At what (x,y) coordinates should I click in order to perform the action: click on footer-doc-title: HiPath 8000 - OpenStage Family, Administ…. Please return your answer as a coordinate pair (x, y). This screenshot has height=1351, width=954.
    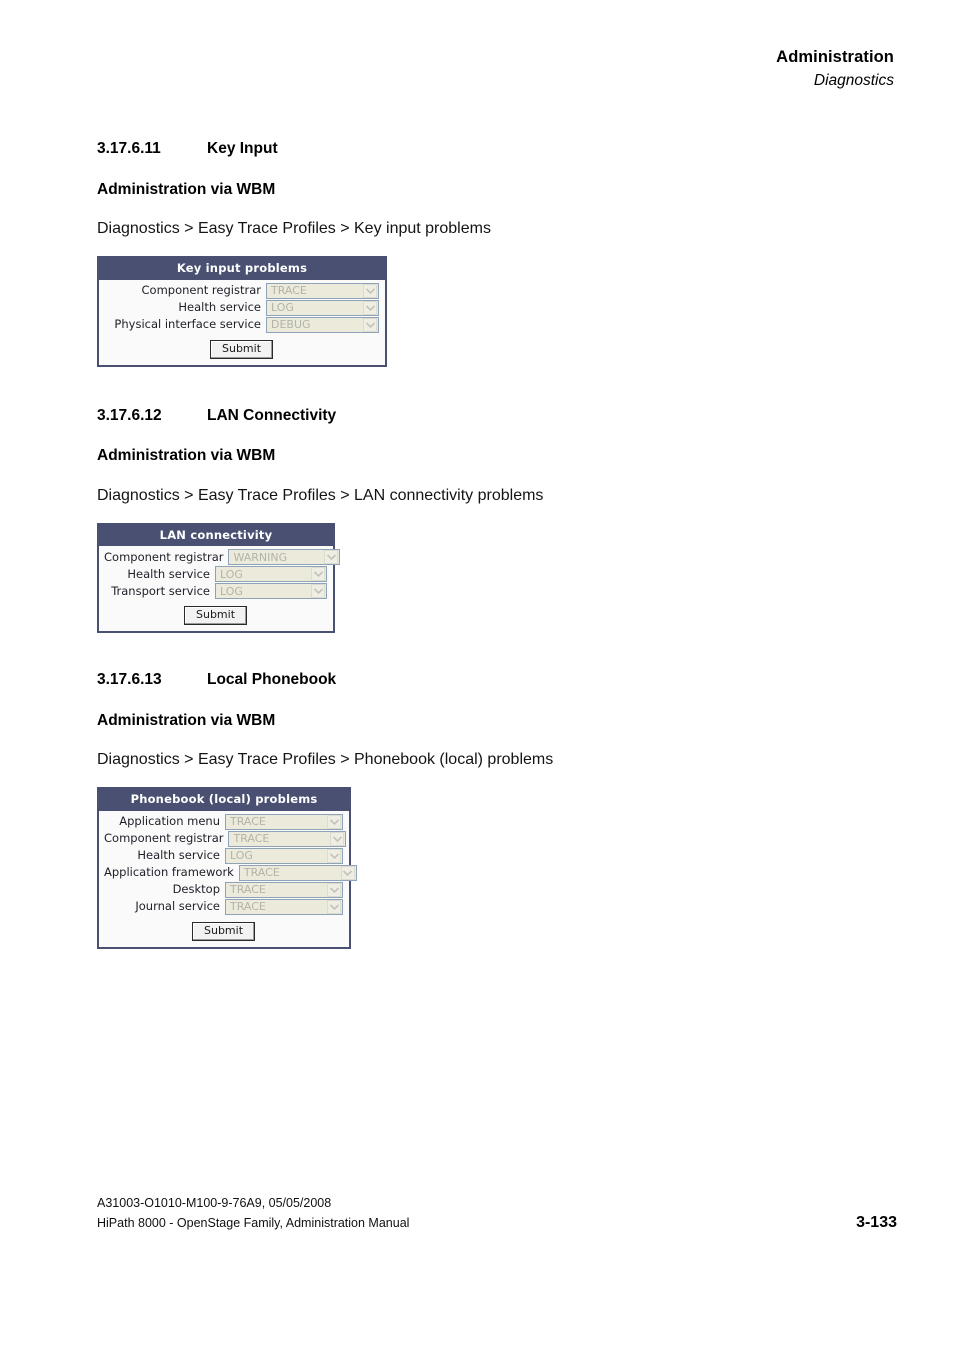
    Looking at the image, I should click on (253, 1222).